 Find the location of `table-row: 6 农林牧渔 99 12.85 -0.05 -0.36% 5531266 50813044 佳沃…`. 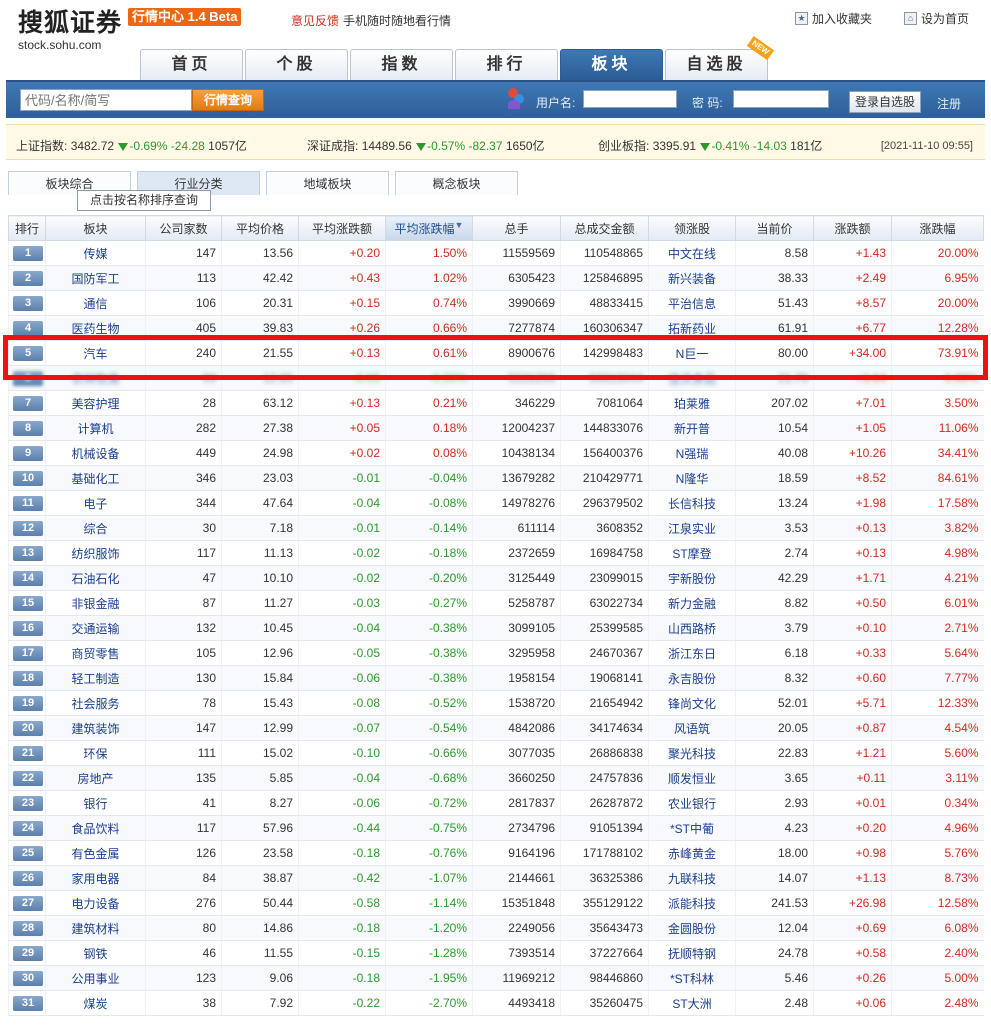

table-row: 6 农林牧渔 99 12.85 -0.05 -0.36% 5531266 50813044 佳沃… is located at coordinates (496, 378).